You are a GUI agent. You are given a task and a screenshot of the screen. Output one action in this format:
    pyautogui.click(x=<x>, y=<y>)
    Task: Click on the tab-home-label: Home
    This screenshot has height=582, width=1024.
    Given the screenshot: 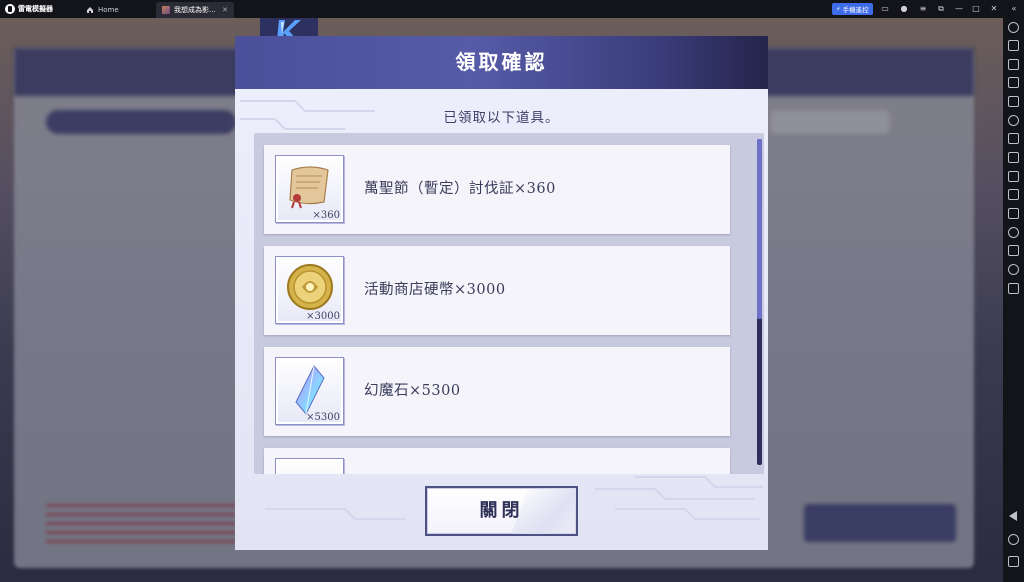 What is the action you would take?
    pyautogui.click(x=108, y=10)
    